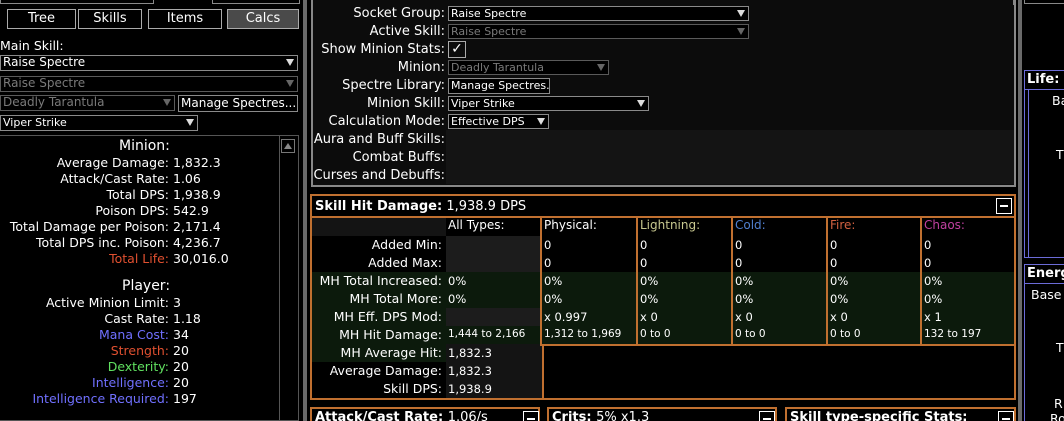 The height and width of the screenshot is (421, 1064). What do you see at coordinates (1058, 100) in the screenshot?
I see `life-label-base: Ba` at bounding box center [1058, 100].